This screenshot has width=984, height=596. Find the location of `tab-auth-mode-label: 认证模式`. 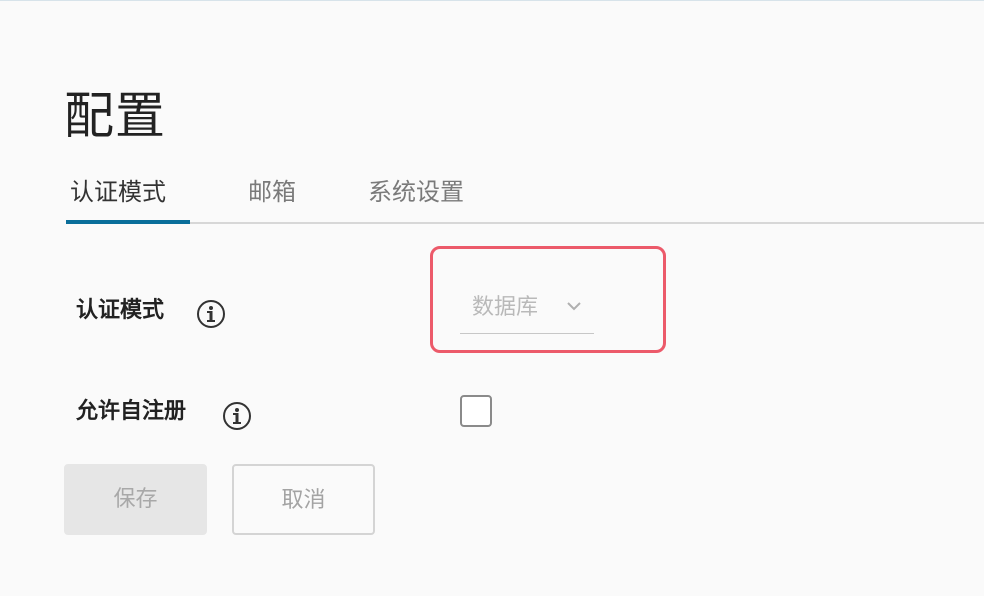

tab-auth-mode-label: 认证模式 is located at coordinates (118, 192).